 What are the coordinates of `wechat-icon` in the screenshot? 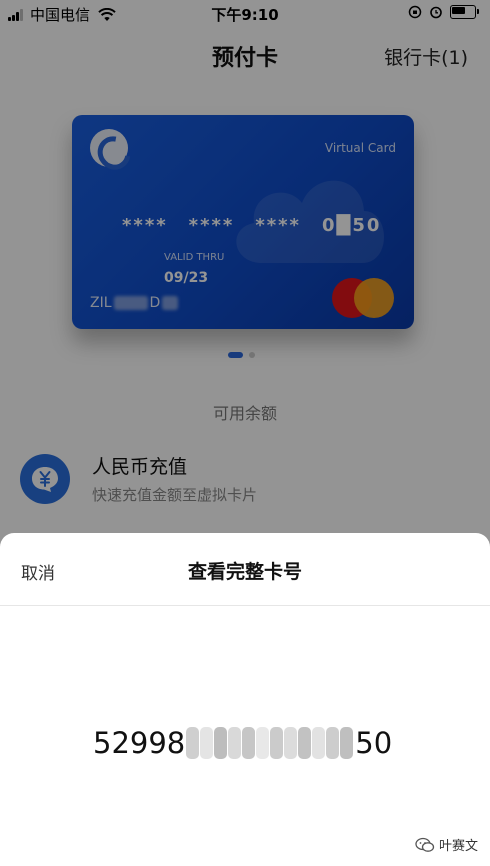 It's located at (425, 844).